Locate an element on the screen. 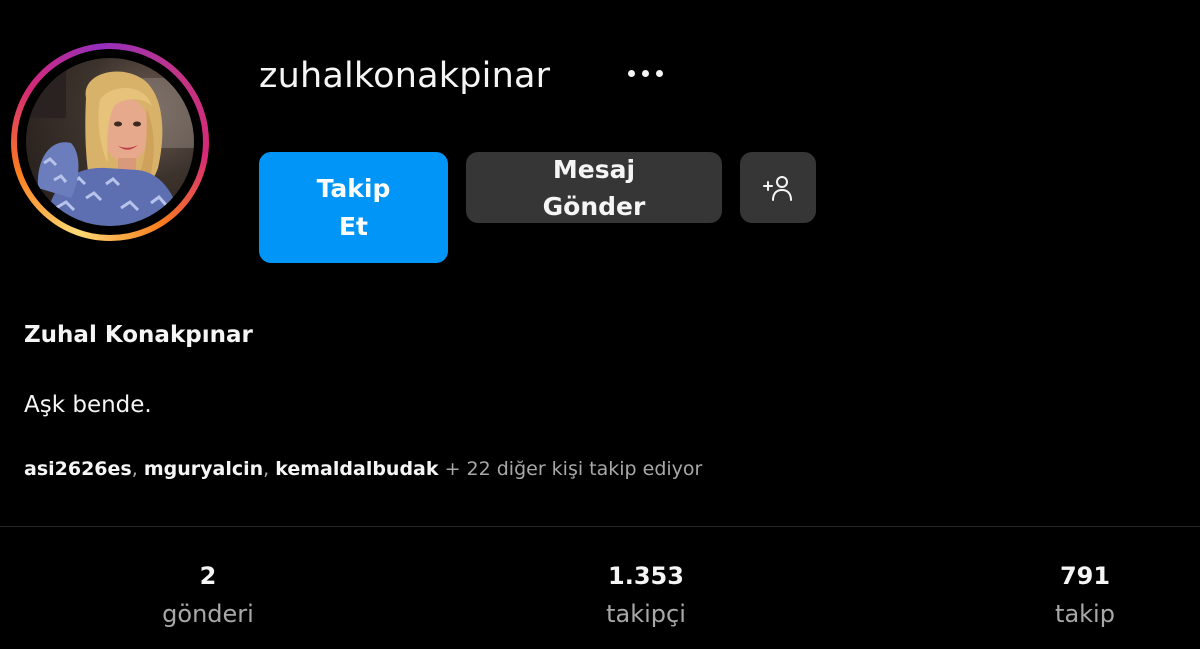 The width and height of the screenshot is (1200, 649). profile-username: zuhalkonakpinar is located at coordinates (405, 76).